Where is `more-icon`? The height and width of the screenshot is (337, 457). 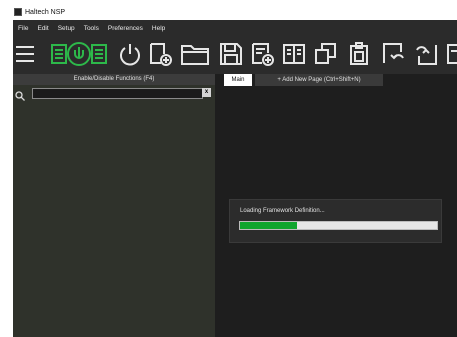
more-icon is located at coordinates (451, 54).